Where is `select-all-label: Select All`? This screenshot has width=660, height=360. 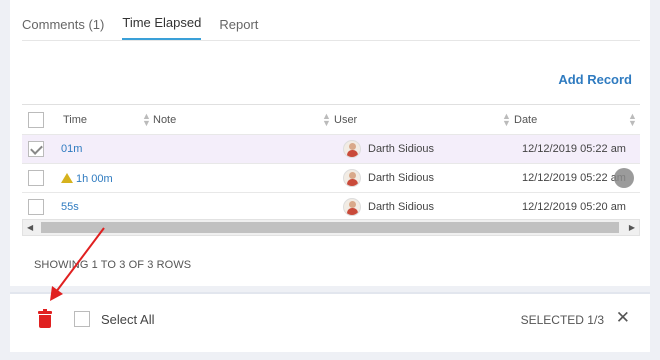
select-all-label: Select All is located at coordinates (127, 319).